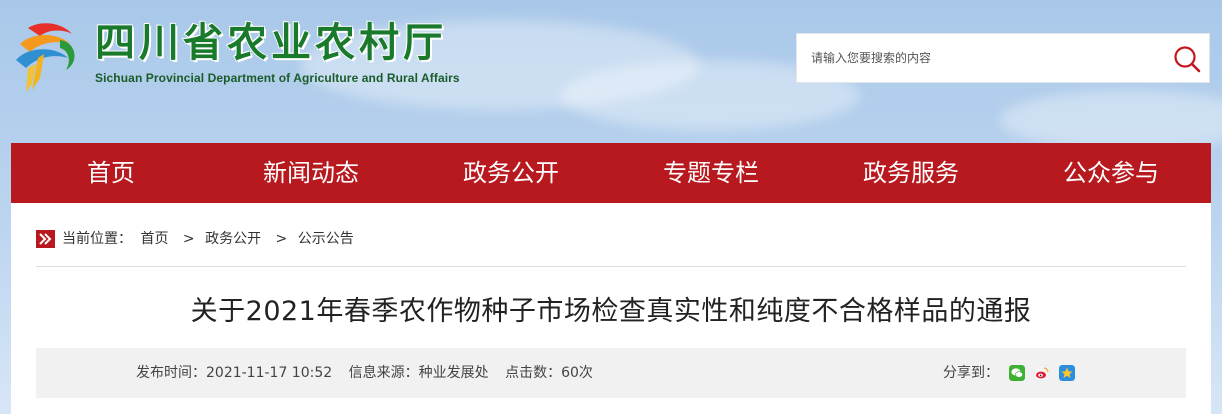 The width and height of the screenshot is (1222, 414). Describe the element at coordinates (234, 373) in the screenshot. I see `publish-time: 发布时间：2021-11-17 10:52` at that location.